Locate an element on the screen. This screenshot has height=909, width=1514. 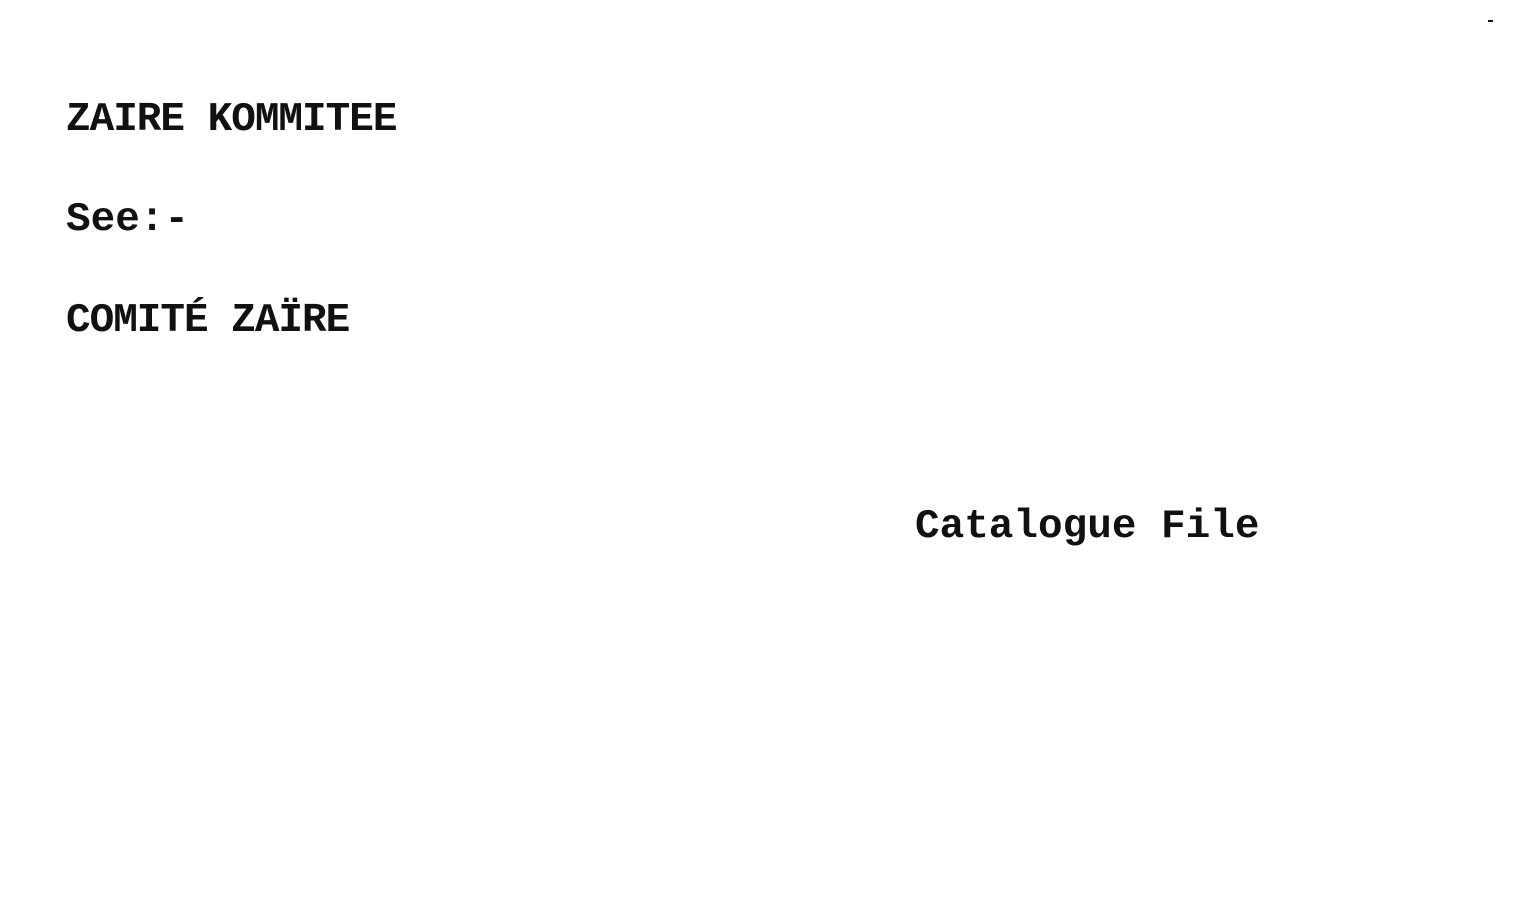
ink-speck is located at coordinates (1490, 21).